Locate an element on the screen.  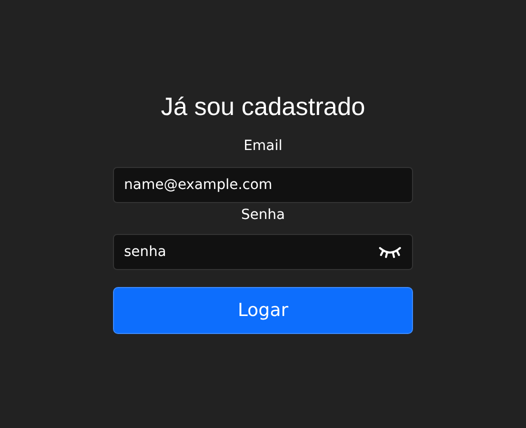
form-title: Já sou cadastrado is located at coordinates (263, 107).